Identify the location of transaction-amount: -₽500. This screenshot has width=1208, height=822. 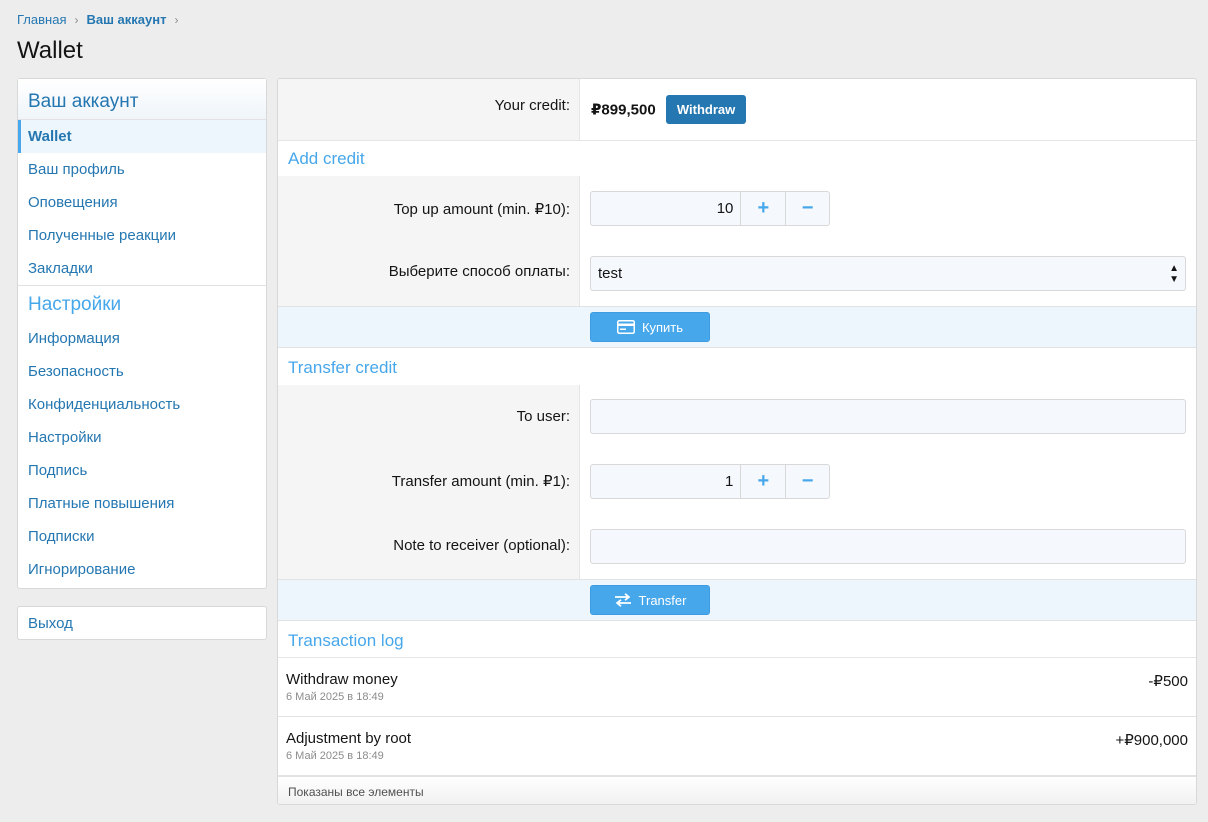
(1168, 681).